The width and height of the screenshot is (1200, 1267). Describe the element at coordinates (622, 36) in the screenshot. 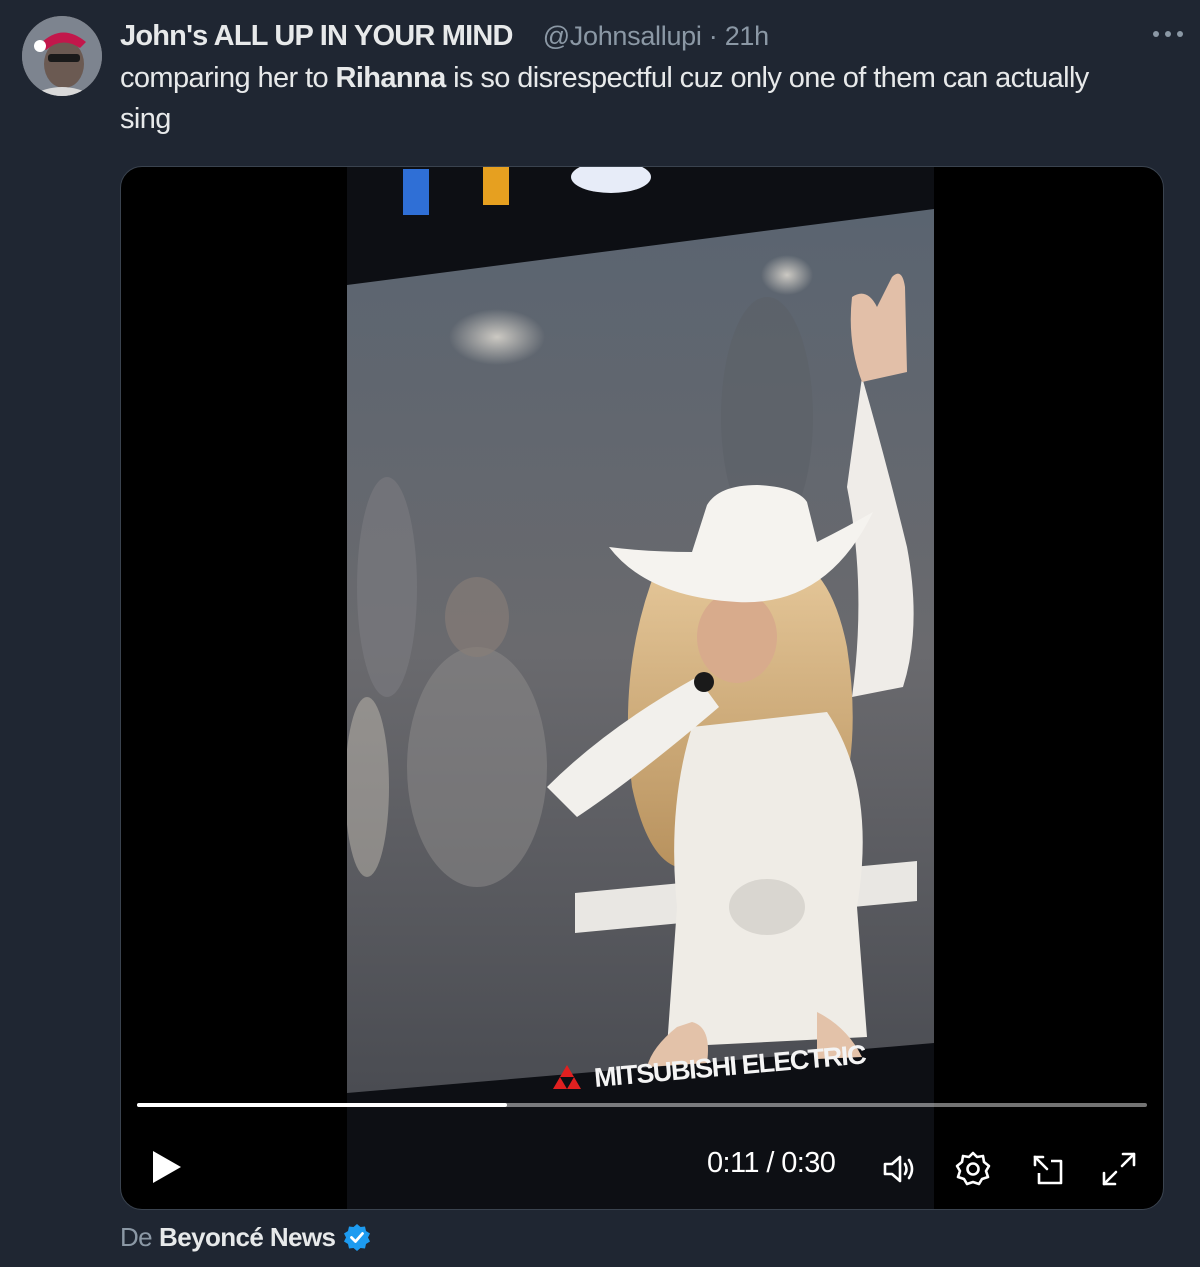

I see `handle: @Johnsallupi` at that location.